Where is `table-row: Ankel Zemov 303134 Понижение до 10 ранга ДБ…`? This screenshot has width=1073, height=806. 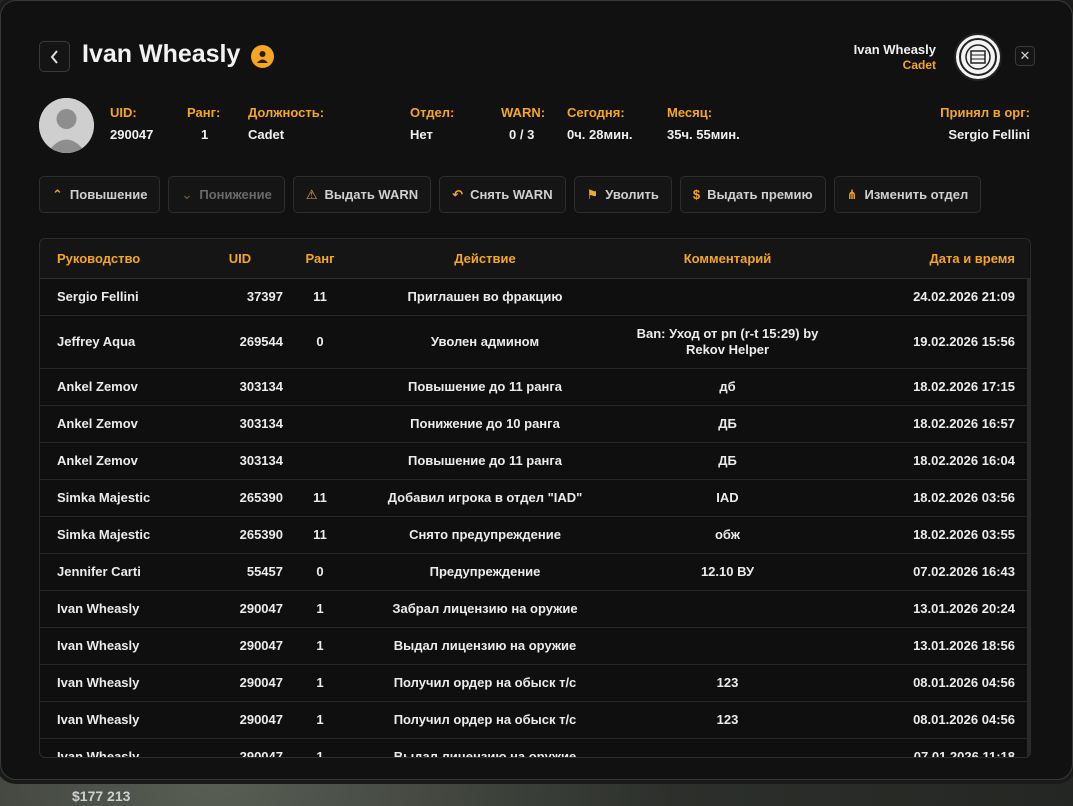 table-row: Ankel Zemov 303134 Понижение до 10 ранга ДБ… is located at coordinates (534, 424).